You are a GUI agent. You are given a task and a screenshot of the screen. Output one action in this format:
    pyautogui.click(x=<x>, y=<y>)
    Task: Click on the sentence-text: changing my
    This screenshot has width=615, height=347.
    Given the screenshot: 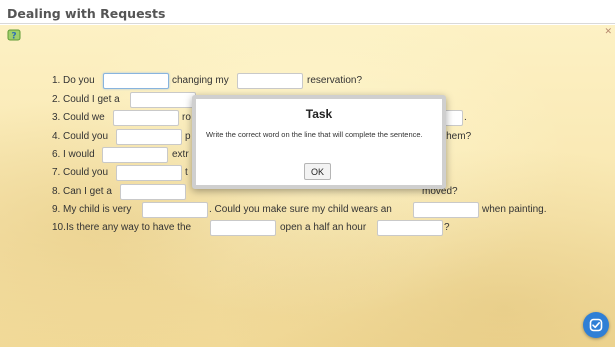 What is the action you would take?
    pyautogui.click(x=200, y=80)
    